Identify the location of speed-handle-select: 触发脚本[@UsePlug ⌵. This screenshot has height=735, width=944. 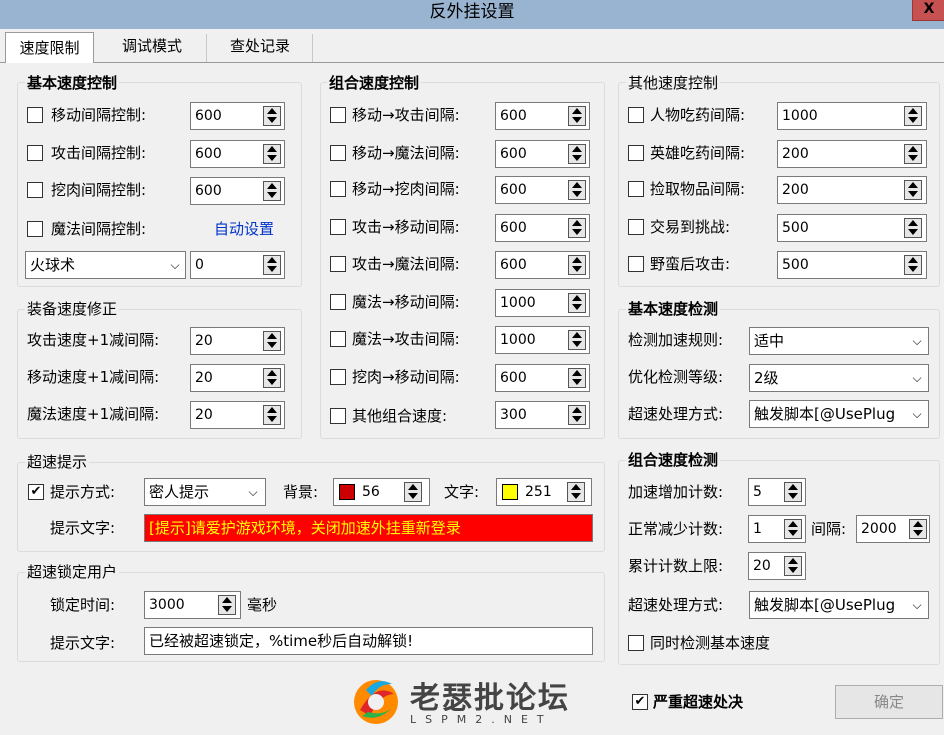
(839, 414).